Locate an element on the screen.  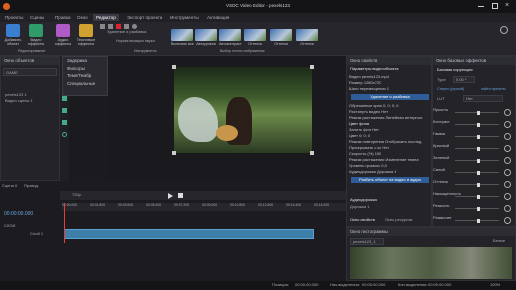
menu-activation: Активация is located at coordinates (218, 17).